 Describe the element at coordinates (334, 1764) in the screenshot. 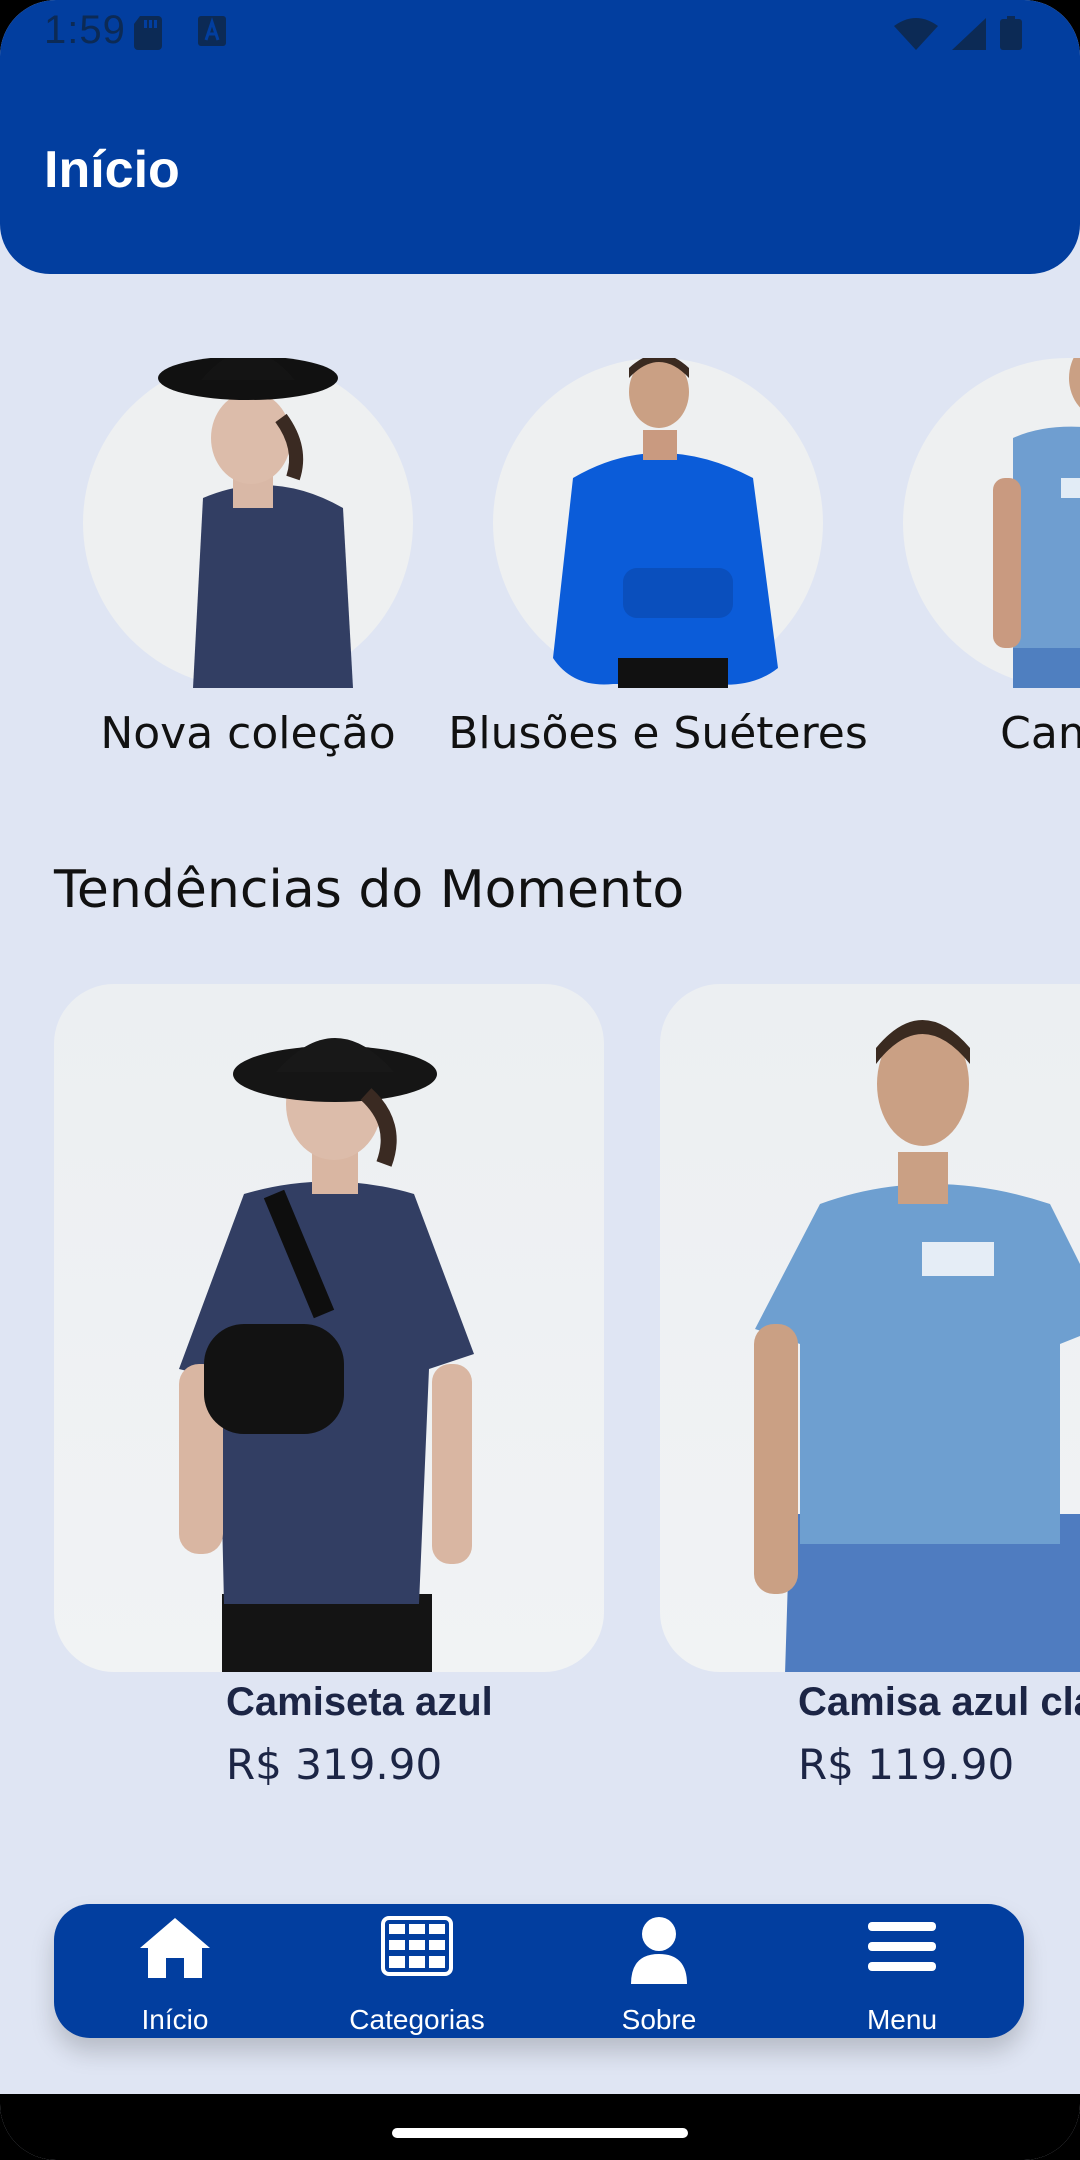

I see `product-price: R$ 319.90` at that location.